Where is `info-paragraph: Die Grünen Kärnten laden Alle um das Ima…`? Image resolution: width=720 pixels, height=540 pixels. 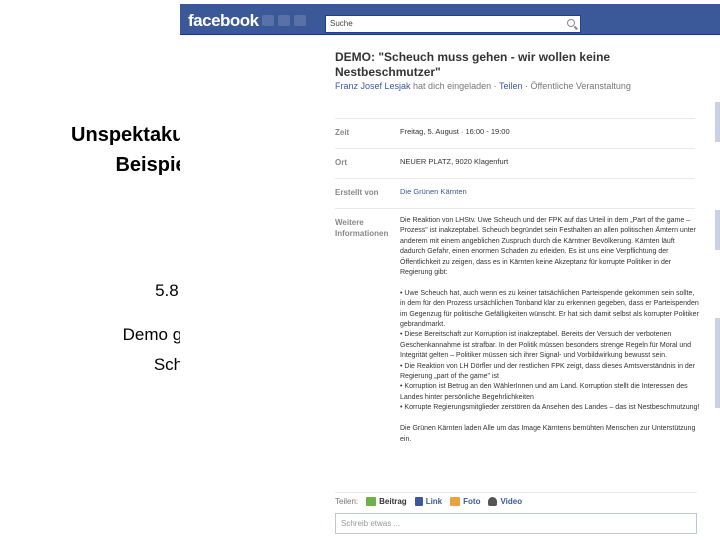
info-paragraph: Die Grünen Kärnten laden Alle um das Ima… is located at coordinates (548, 434).